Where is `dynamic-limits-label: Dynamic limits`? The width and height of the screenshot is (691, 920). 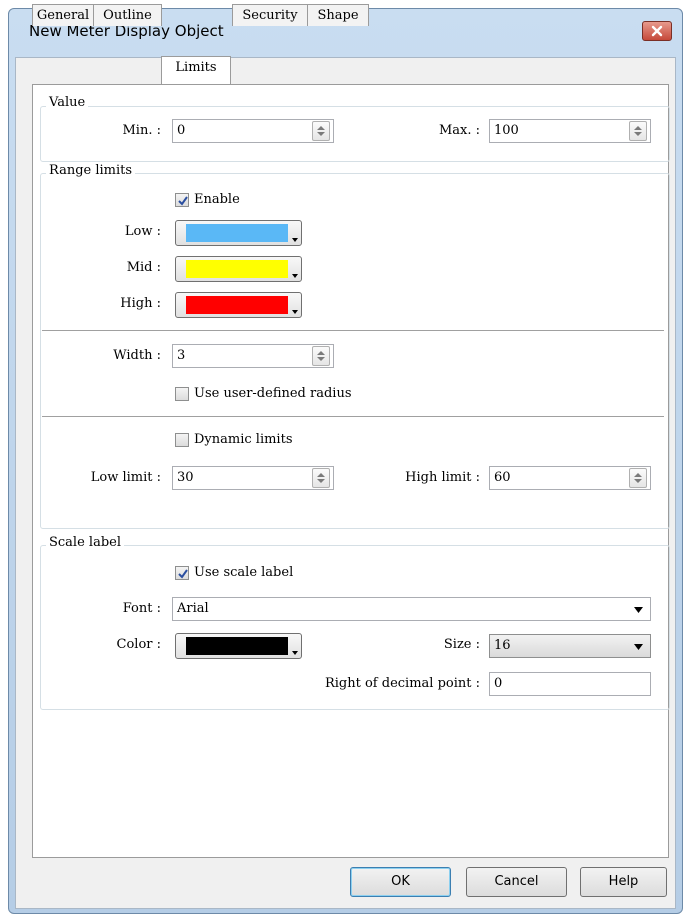 dynamic-limits-label: Dynamic limits is located at coordinates (243, 439).